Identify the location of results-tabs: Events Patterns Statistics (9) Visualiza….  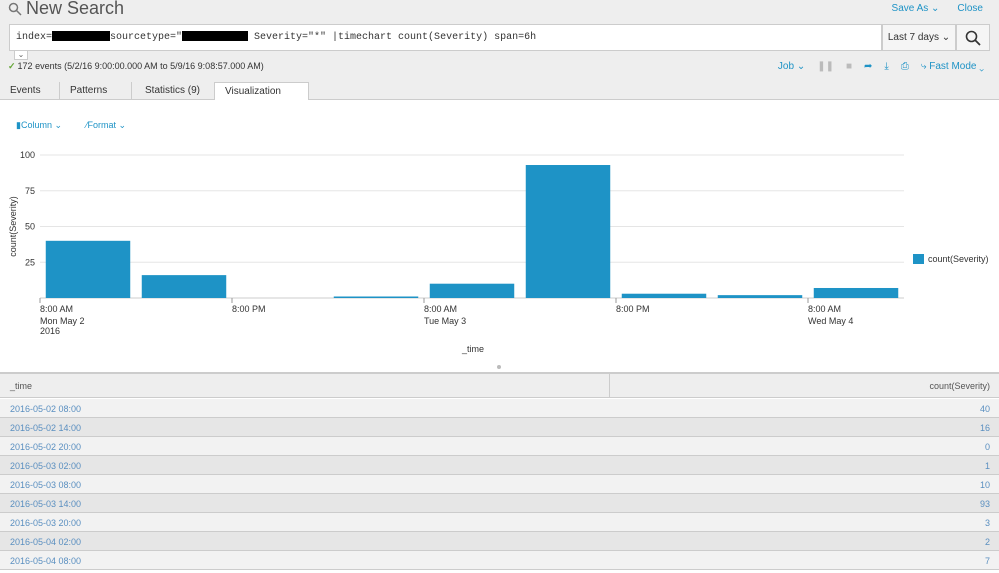
(499, 91).